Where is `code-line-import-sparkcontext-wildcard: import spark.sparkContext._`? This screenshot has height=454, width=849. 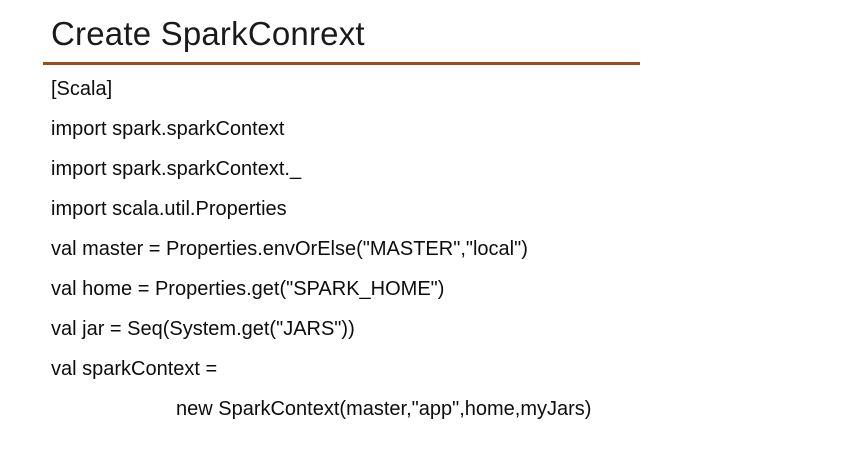
code-line-import-sparkcontext-wildcard: import spark.sparkContext._ is located at coordinates (176, 169).